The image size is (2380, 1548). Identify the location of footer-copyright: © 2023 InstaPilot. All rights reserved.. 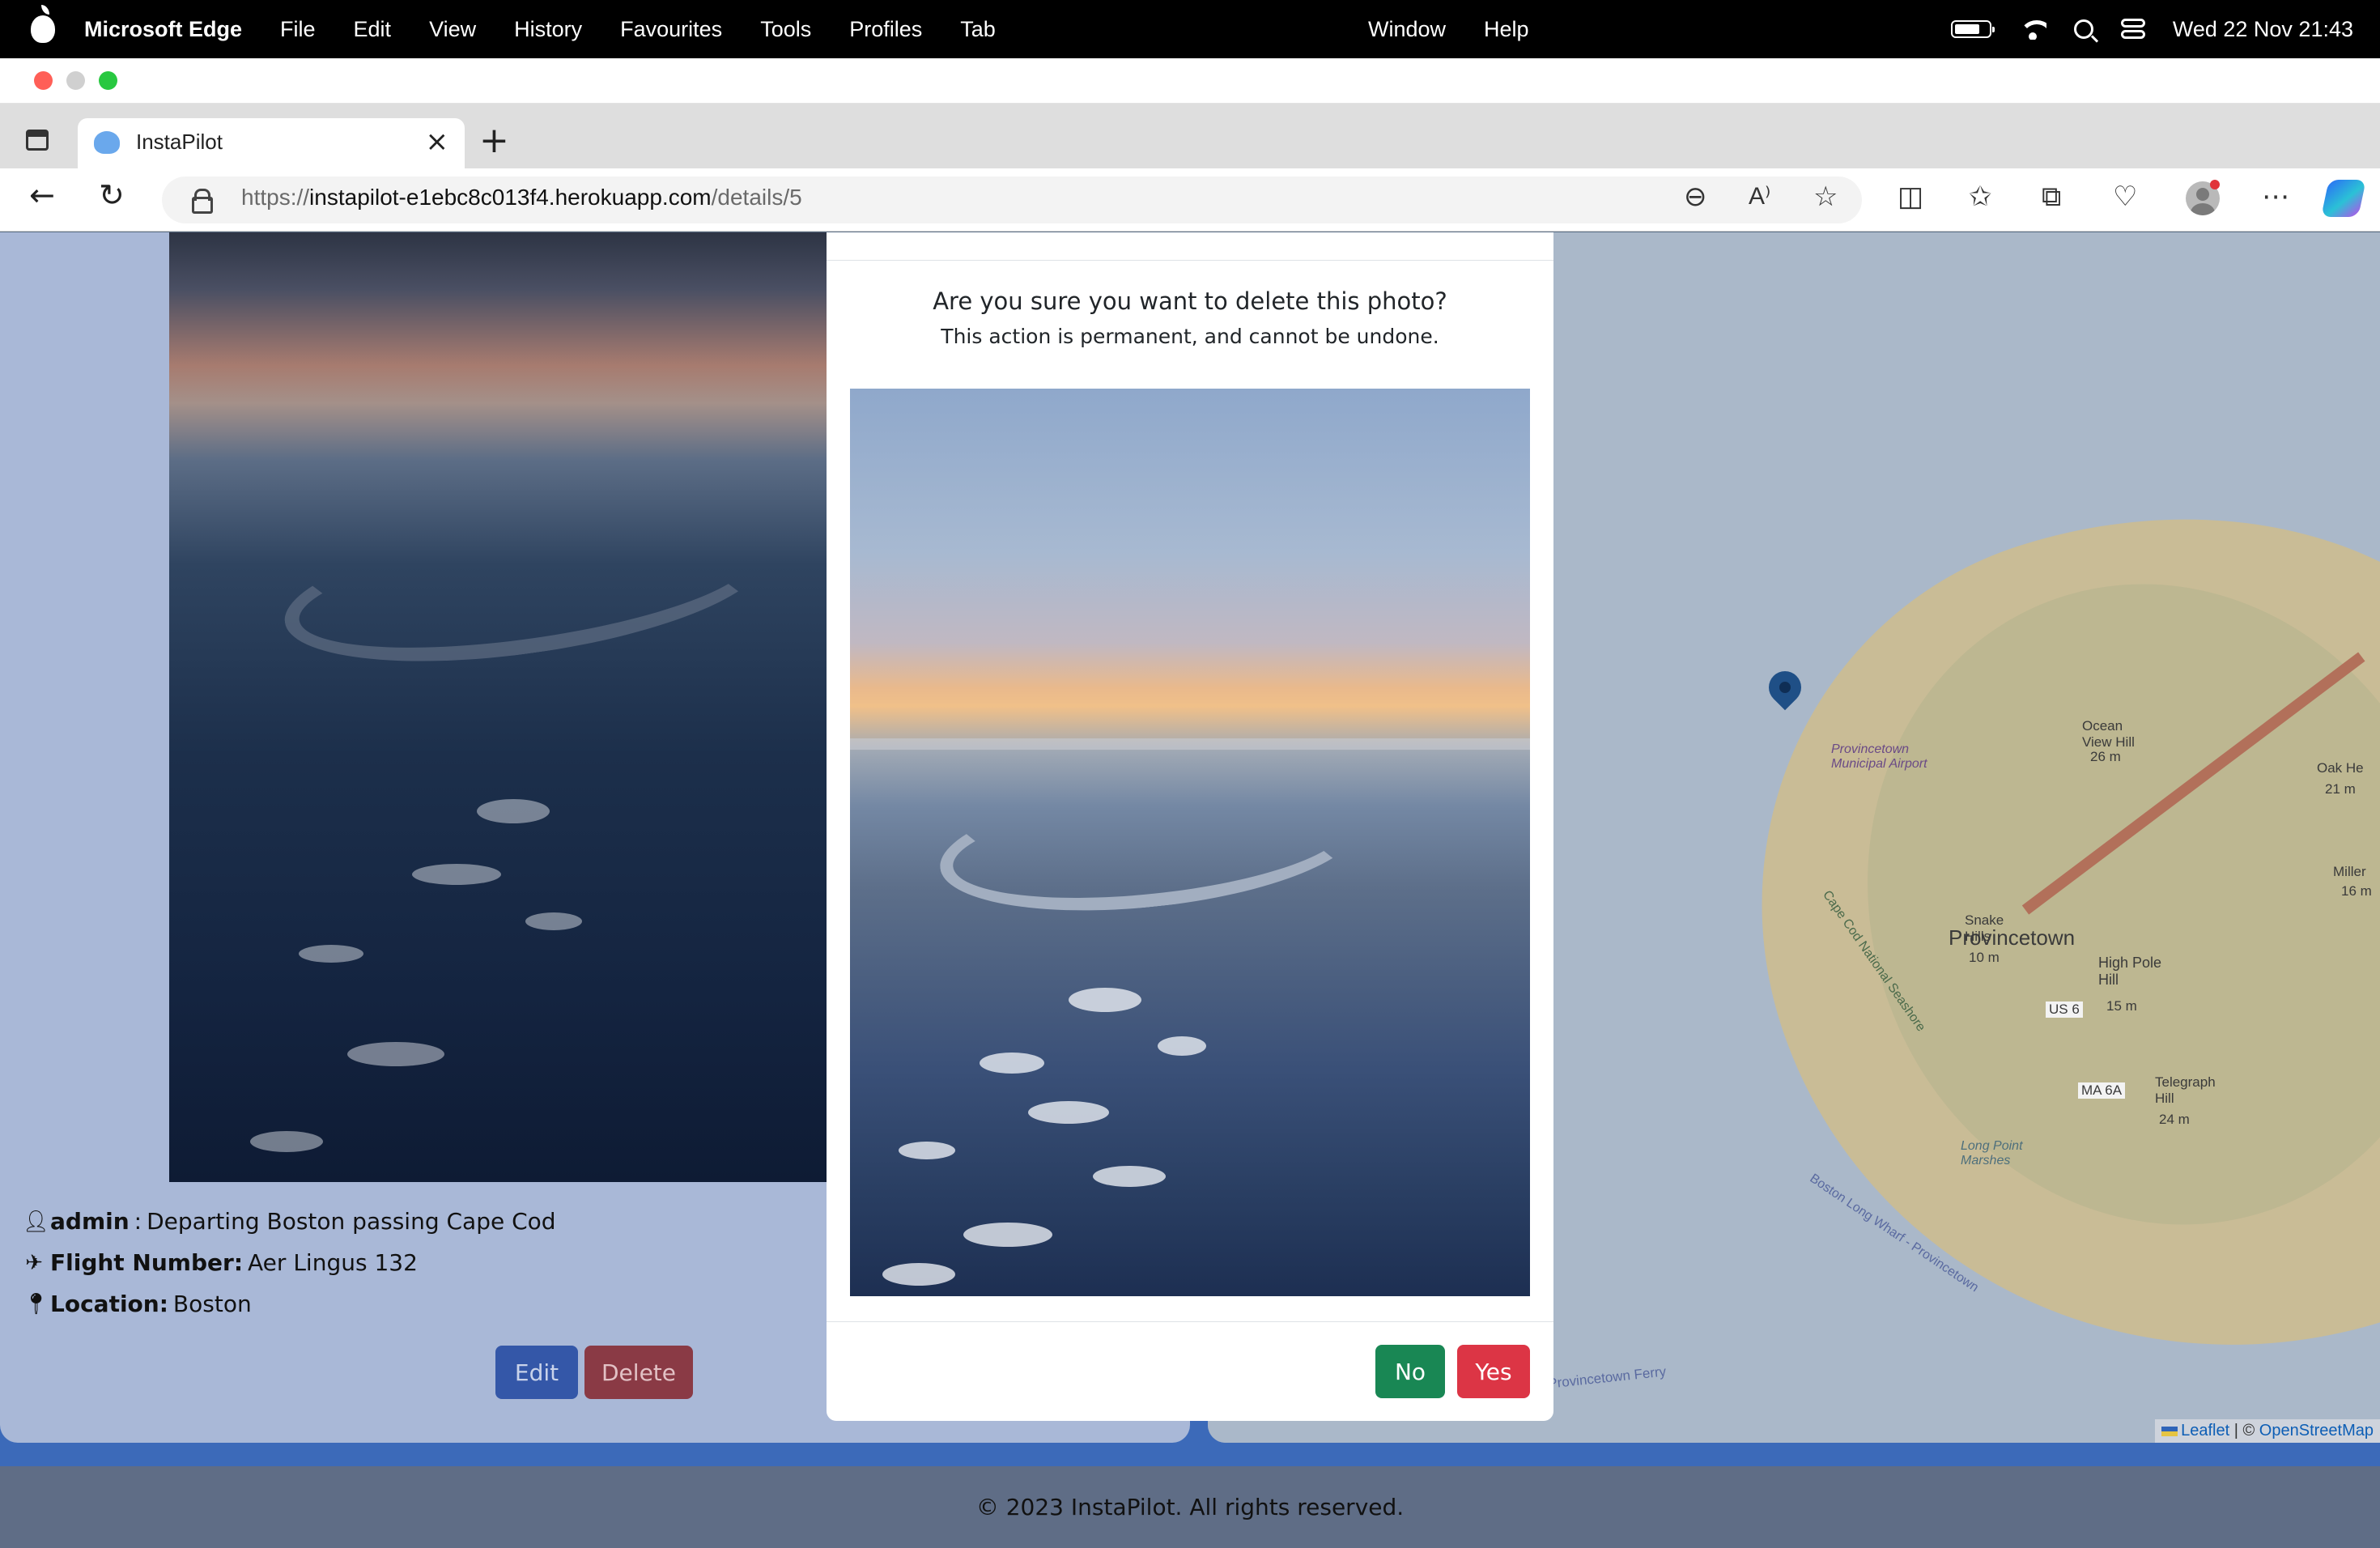
(1190, 1507).